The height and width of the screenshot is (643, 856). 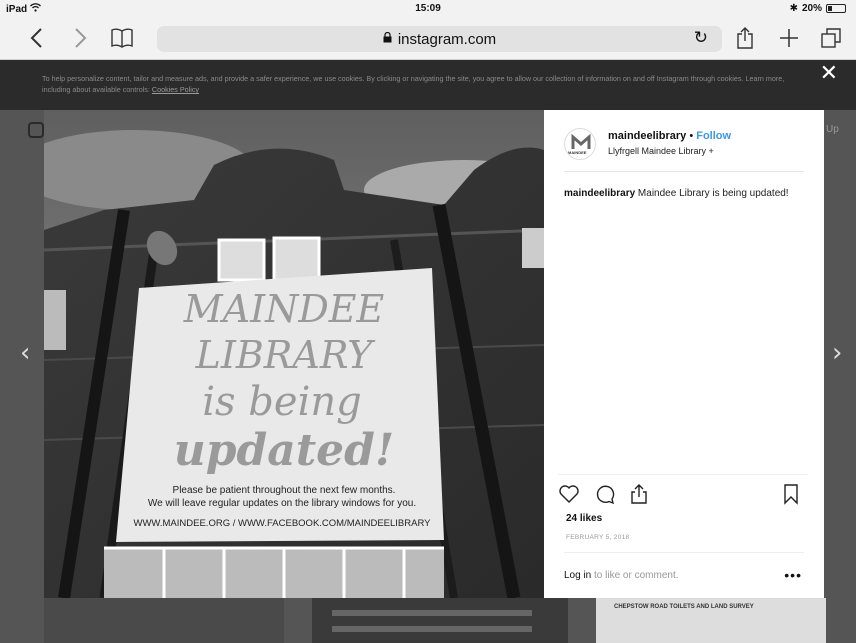 I want to click on clock: 15:09, so click(x=428, y=8).